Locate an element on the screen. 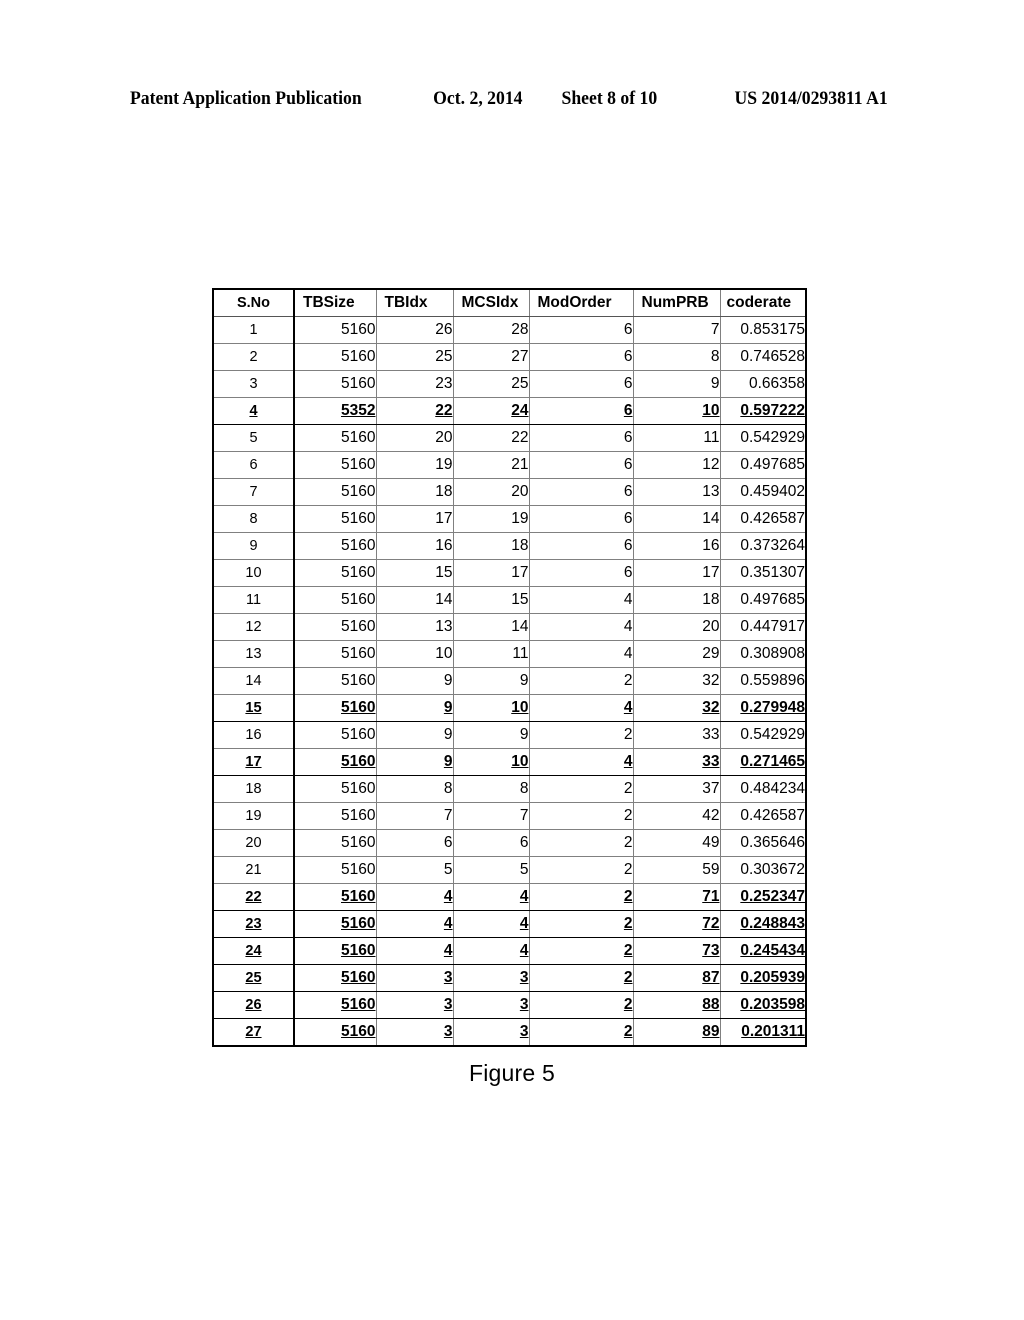 The image size is (1024, 1320). cell-tbidx: 8 is located at coordinates (414, 789).